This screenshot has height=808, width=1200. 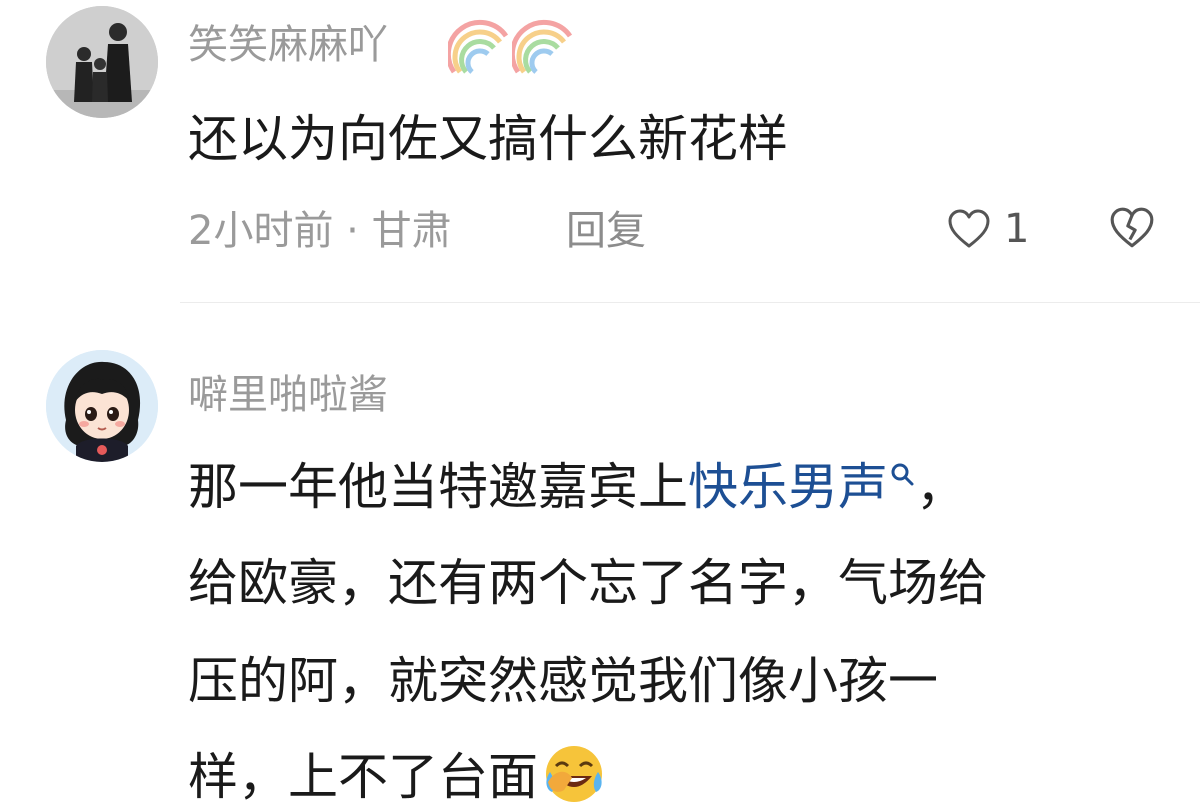 What do you see at coordinates (588, 583) in the screenshot?
I see `comment-text-line-2: 给欧豪，还有两个忘了名字，气场给` at bounding box center [588, 583].